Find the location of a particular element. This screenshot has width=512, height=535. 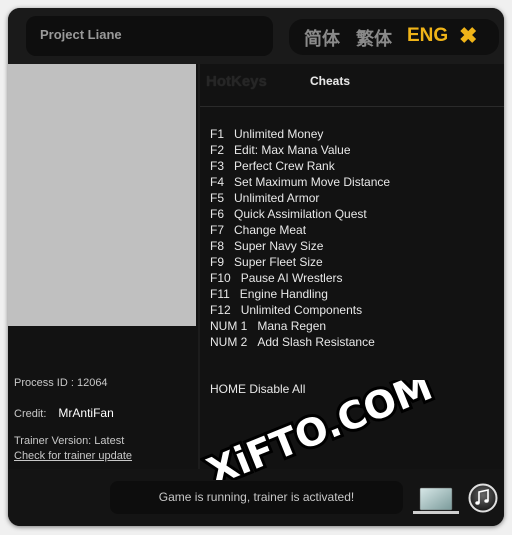

cheat-item: F5 Unlimited Armor is located at coordinates (300, 198).